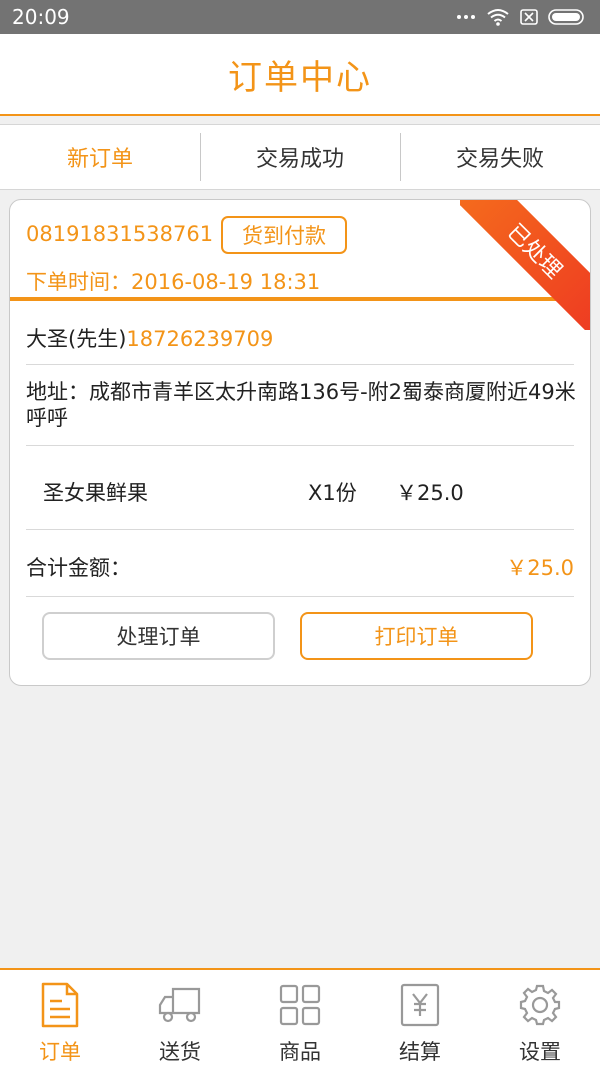  What do you see at coordinates (100, 157) in the screenshot?
I see `tab-new-orders: 新订单` at bounding box center [100, 157].